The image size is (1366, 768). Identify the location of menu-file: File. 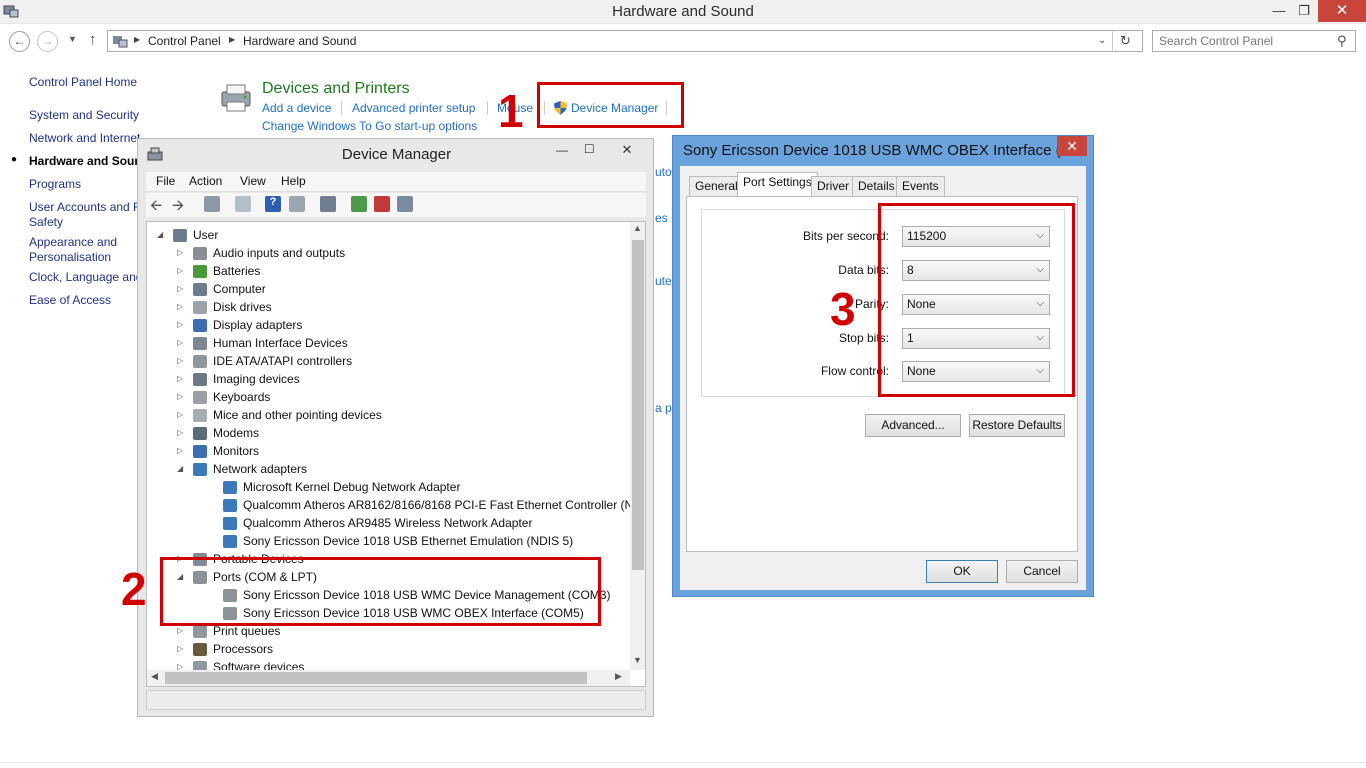
(165, 181).